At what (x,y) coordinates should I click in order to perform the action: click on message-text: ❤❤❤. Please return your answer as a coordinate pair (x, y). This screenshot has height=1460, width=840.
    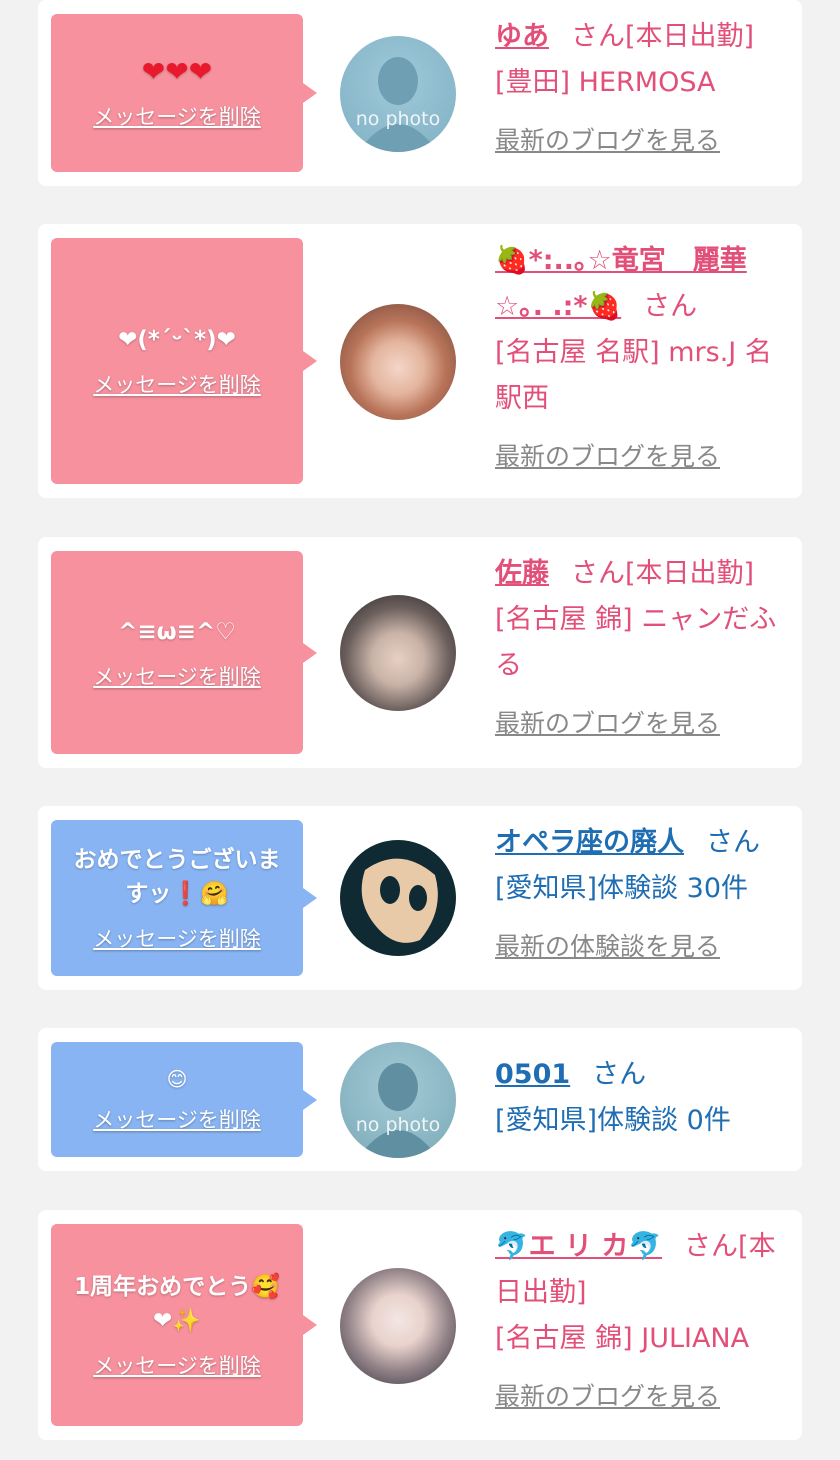
    Looking at the image, I should click on (177, 71).